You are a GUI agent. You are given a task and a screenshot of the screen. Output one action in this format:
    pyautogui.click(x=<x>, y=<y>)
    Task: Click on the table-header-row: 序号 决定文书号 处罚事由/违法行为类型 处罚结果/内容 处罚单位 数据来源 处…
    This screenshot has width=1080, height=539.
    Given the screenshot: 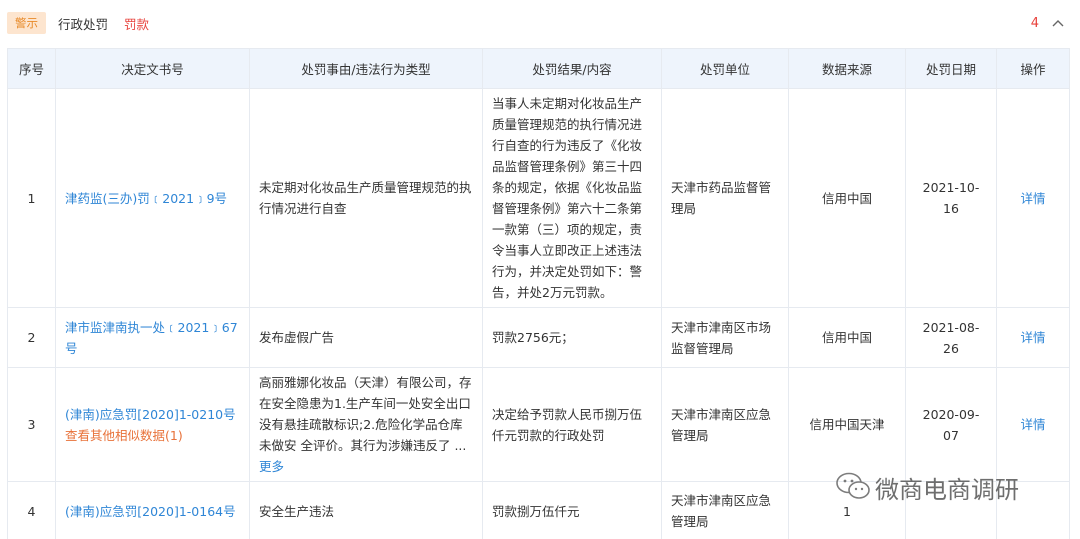 What is the action you would take?
    pyautogui.click(x=538, y=68)
    